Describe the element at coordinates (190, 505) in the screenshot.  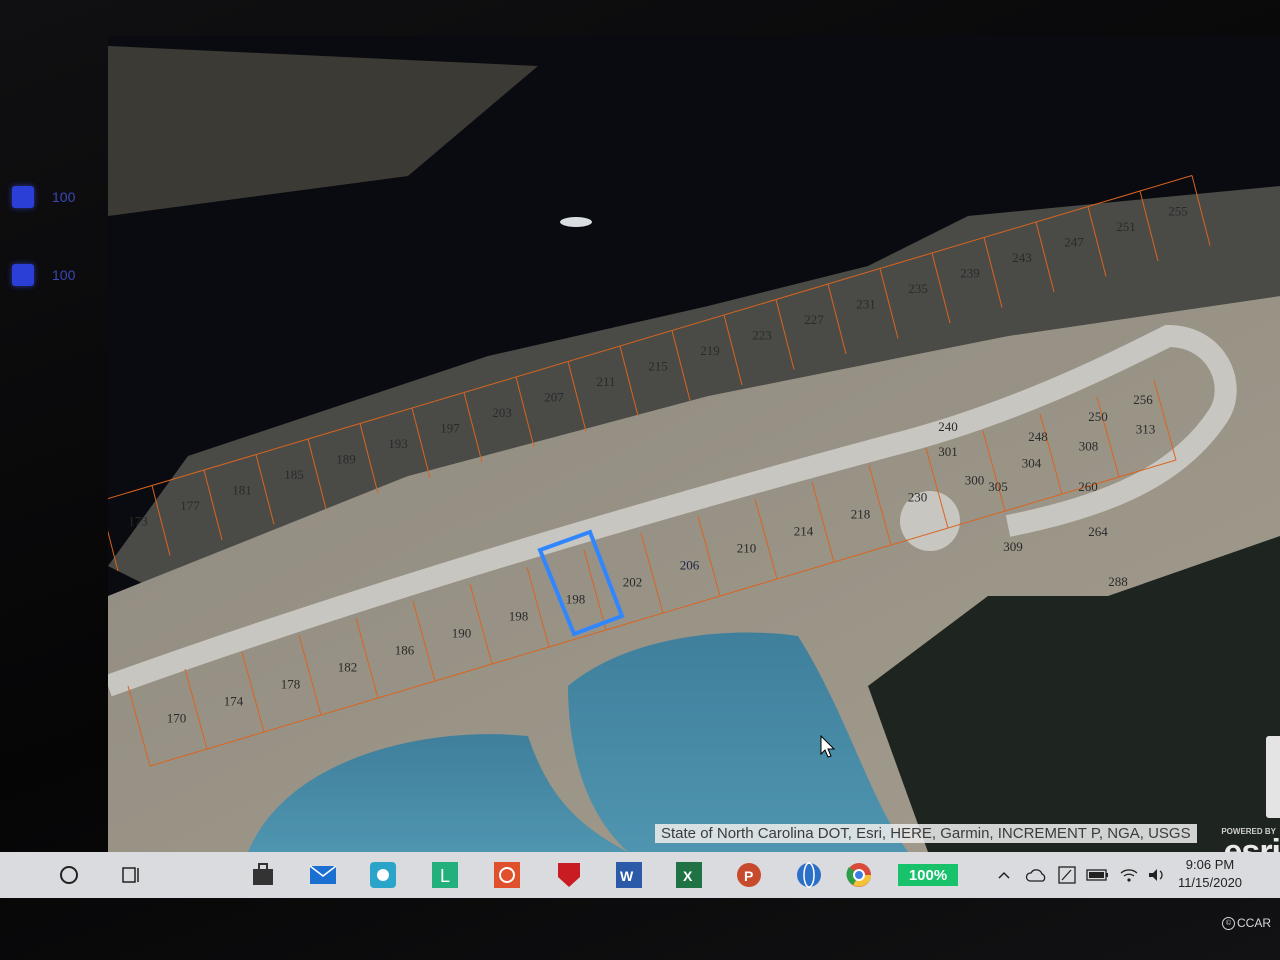
I see `parcel-label: 177` at that location.